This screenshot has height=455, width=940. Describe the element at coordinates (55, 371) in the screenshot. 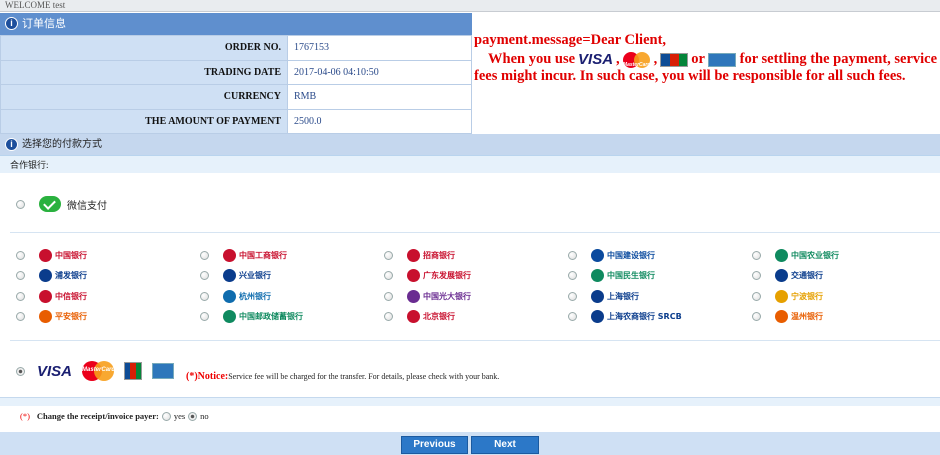

I see `visa-icon: VISA` at that location.